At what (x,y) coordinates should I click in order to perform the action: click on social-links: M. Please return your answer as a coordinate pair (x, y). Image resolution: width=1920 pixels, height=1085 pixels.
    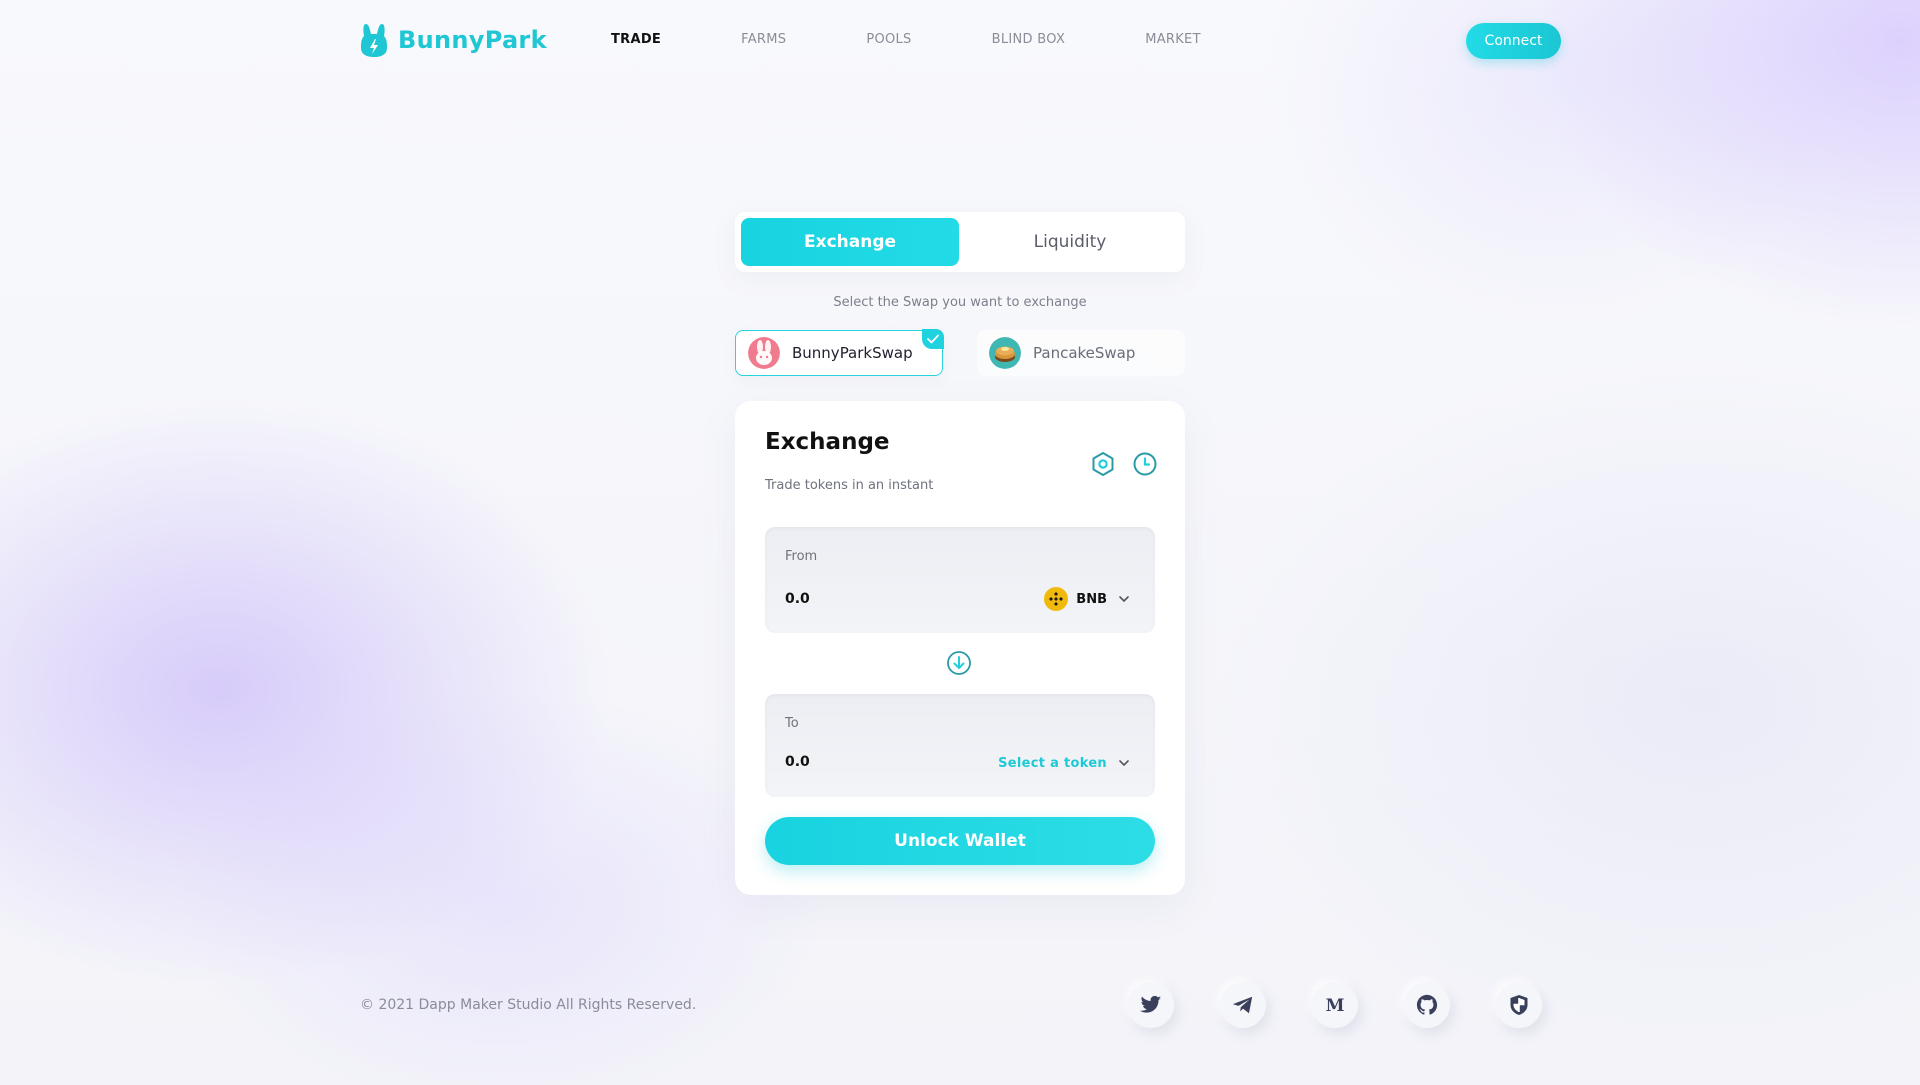
    Looking at the image, I should click on (1335, 1005).